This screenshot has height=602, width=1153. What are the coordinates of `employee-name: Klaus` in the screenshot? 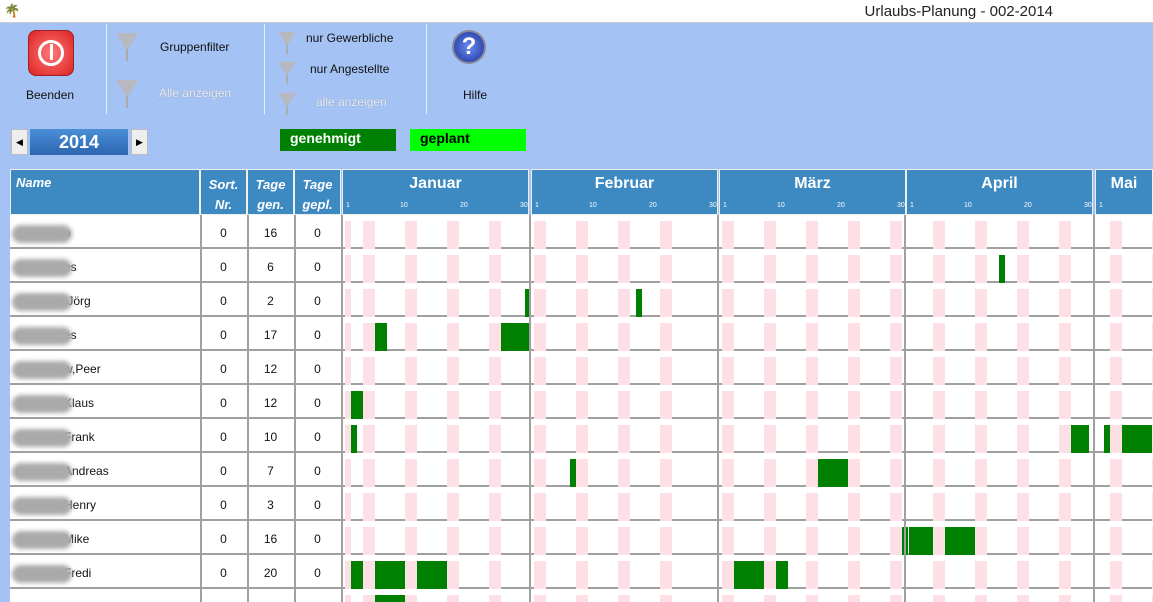 It's located at (105, 401).